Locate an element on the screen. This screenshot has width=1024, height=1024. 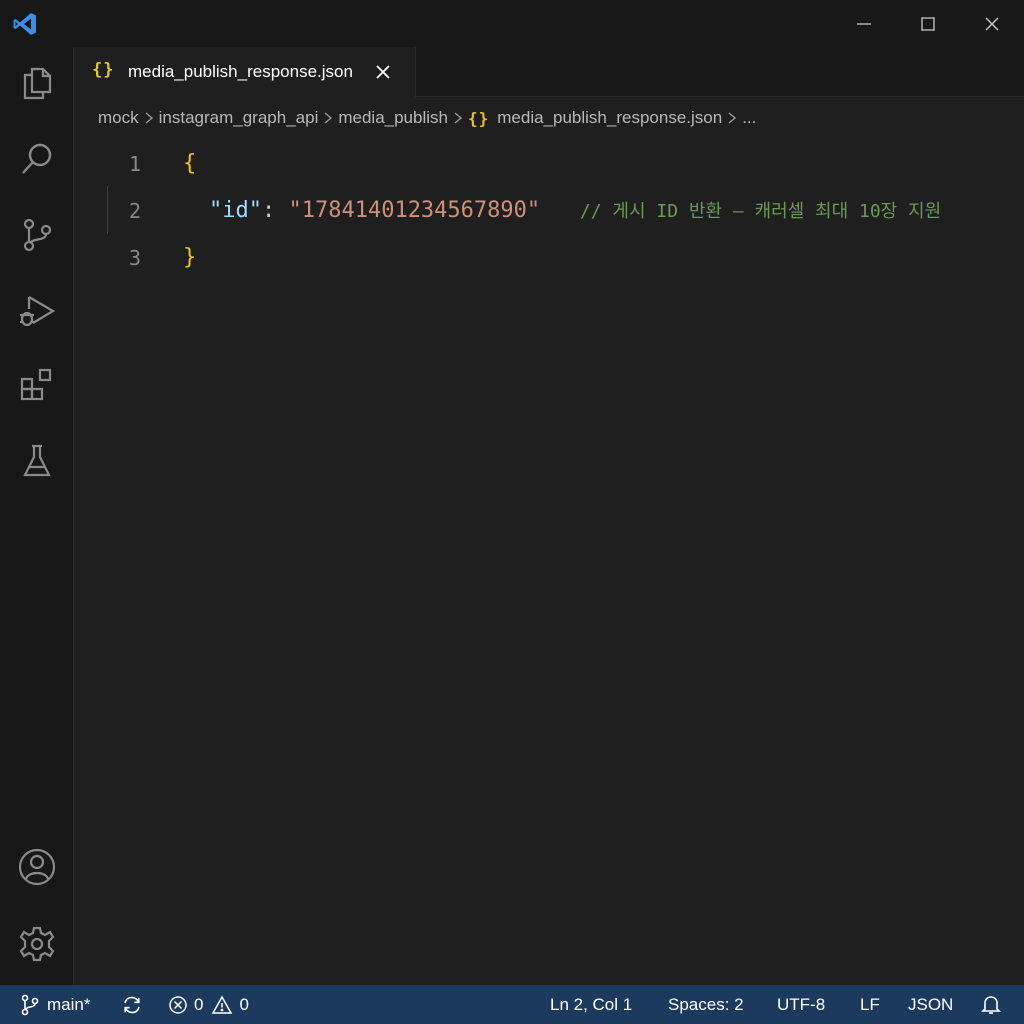
activity-account is located at coordinates (37, 867).